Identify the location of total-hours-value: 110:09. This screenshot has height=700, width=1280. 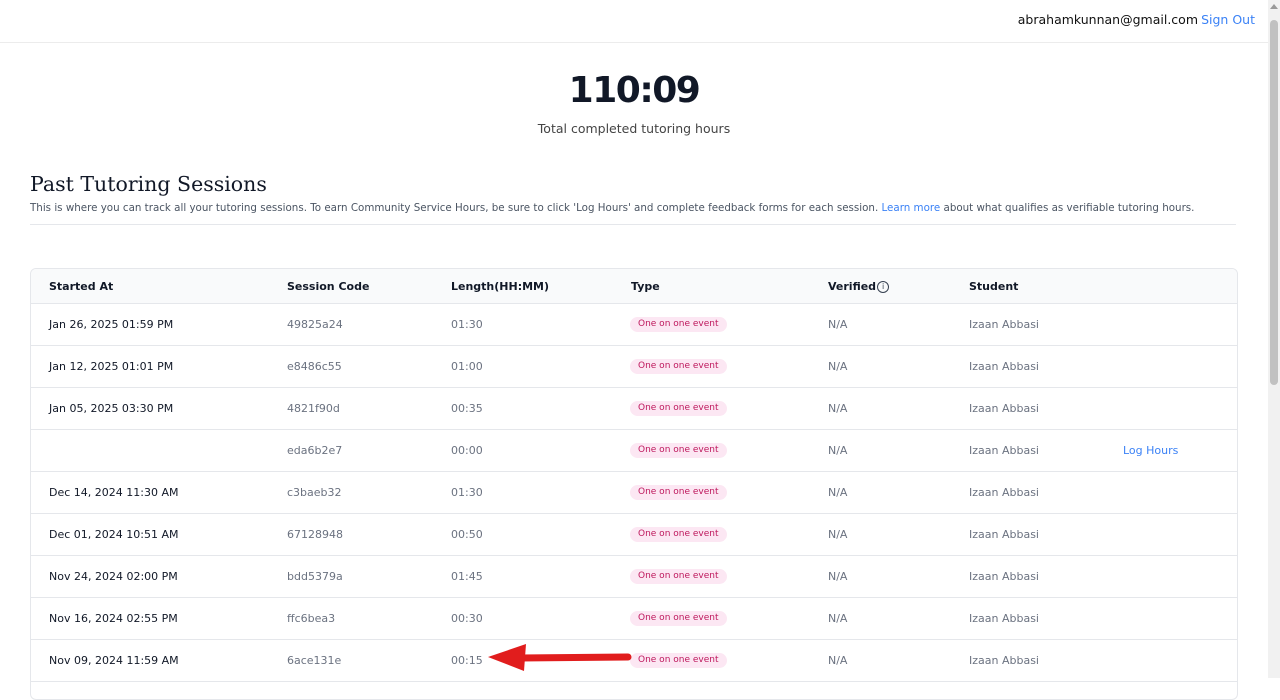
(634, 90).